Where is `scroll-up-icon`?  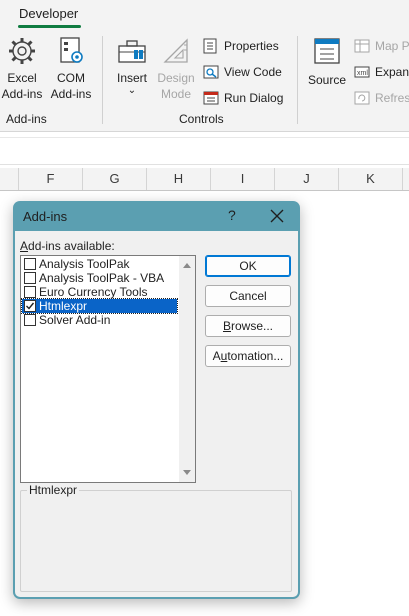 scroll-up-icon is located at coordinates (187, 266).